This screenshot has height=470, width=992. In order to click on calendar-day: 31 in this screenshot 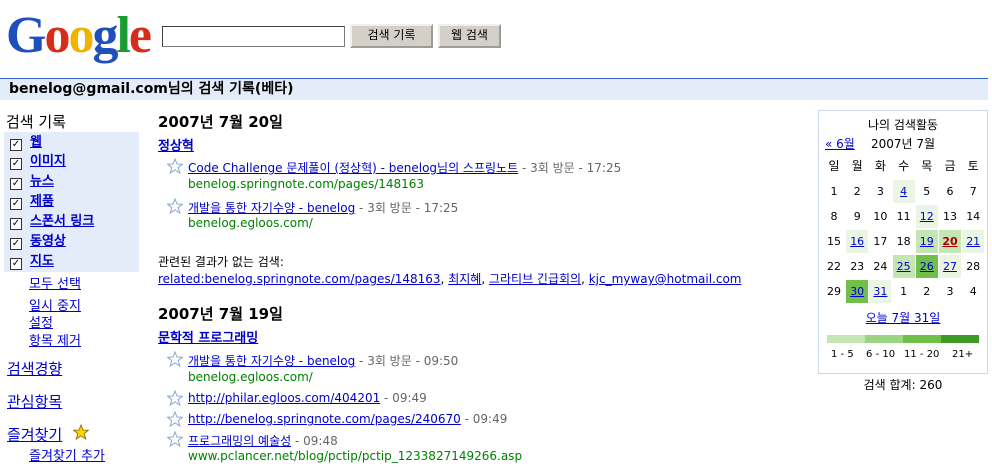, I will do `click(880, 291)`.